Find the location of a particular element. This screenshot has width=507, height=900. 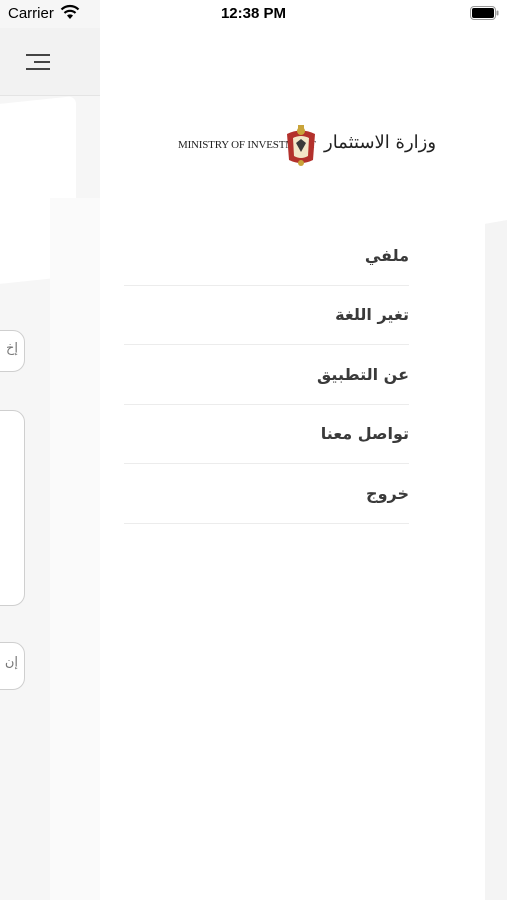

menu-item-contact-us: تواصل معنا is located at coordinates (266, 434).